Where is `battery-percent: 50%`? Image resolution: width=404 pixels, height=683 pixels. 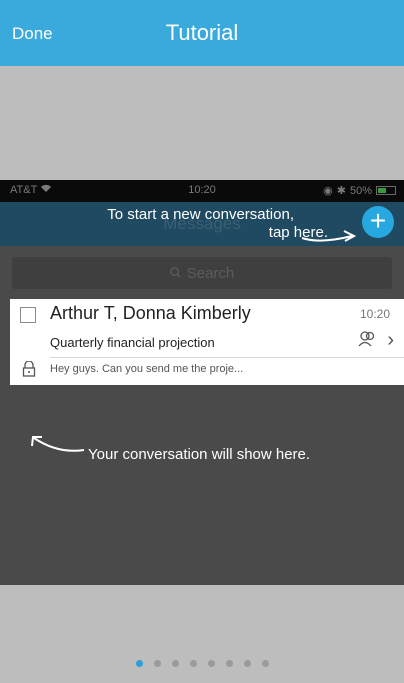 battery-percent: 50% is located at coordinates (360, 190).